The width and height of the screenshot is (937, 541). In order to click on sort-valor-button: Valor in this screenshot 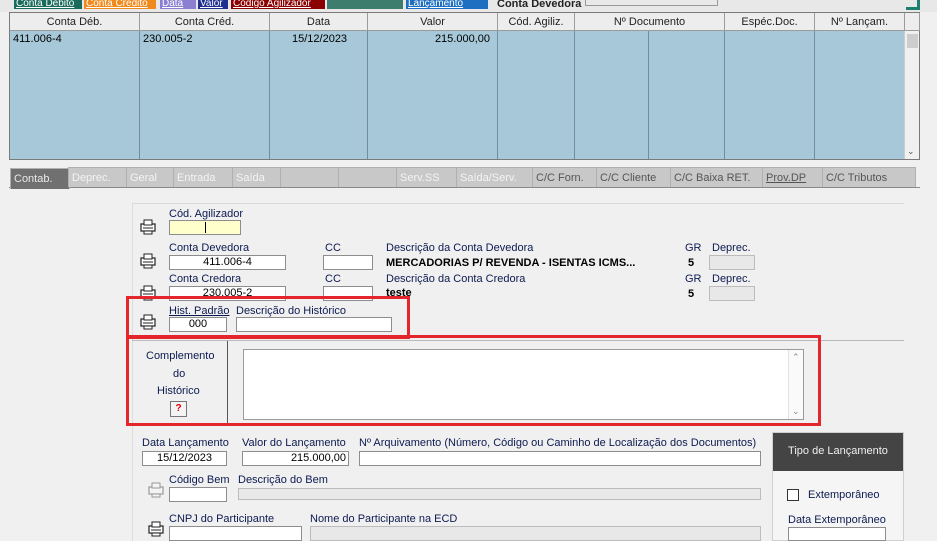, I will do `click(213, 4)`.